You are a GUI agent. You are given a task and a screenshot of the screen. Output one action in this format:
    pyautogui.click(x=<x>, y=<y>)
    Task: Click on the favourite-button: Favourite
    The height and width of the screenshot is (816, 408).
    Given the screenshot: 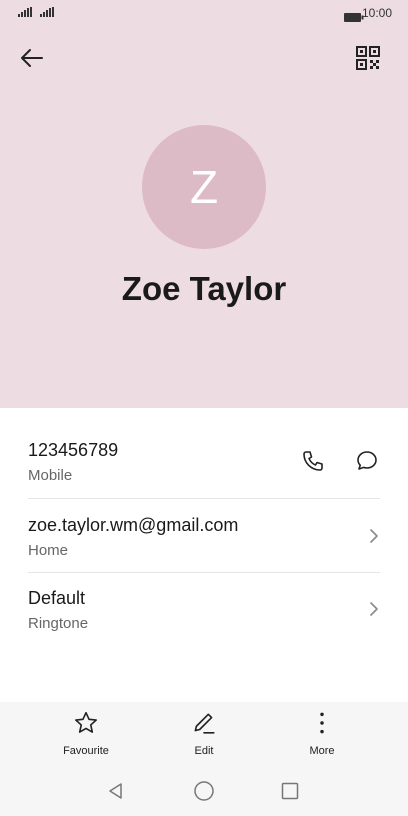 What is the action you would take?
    pyautogui.click(x=86, y=733)
    